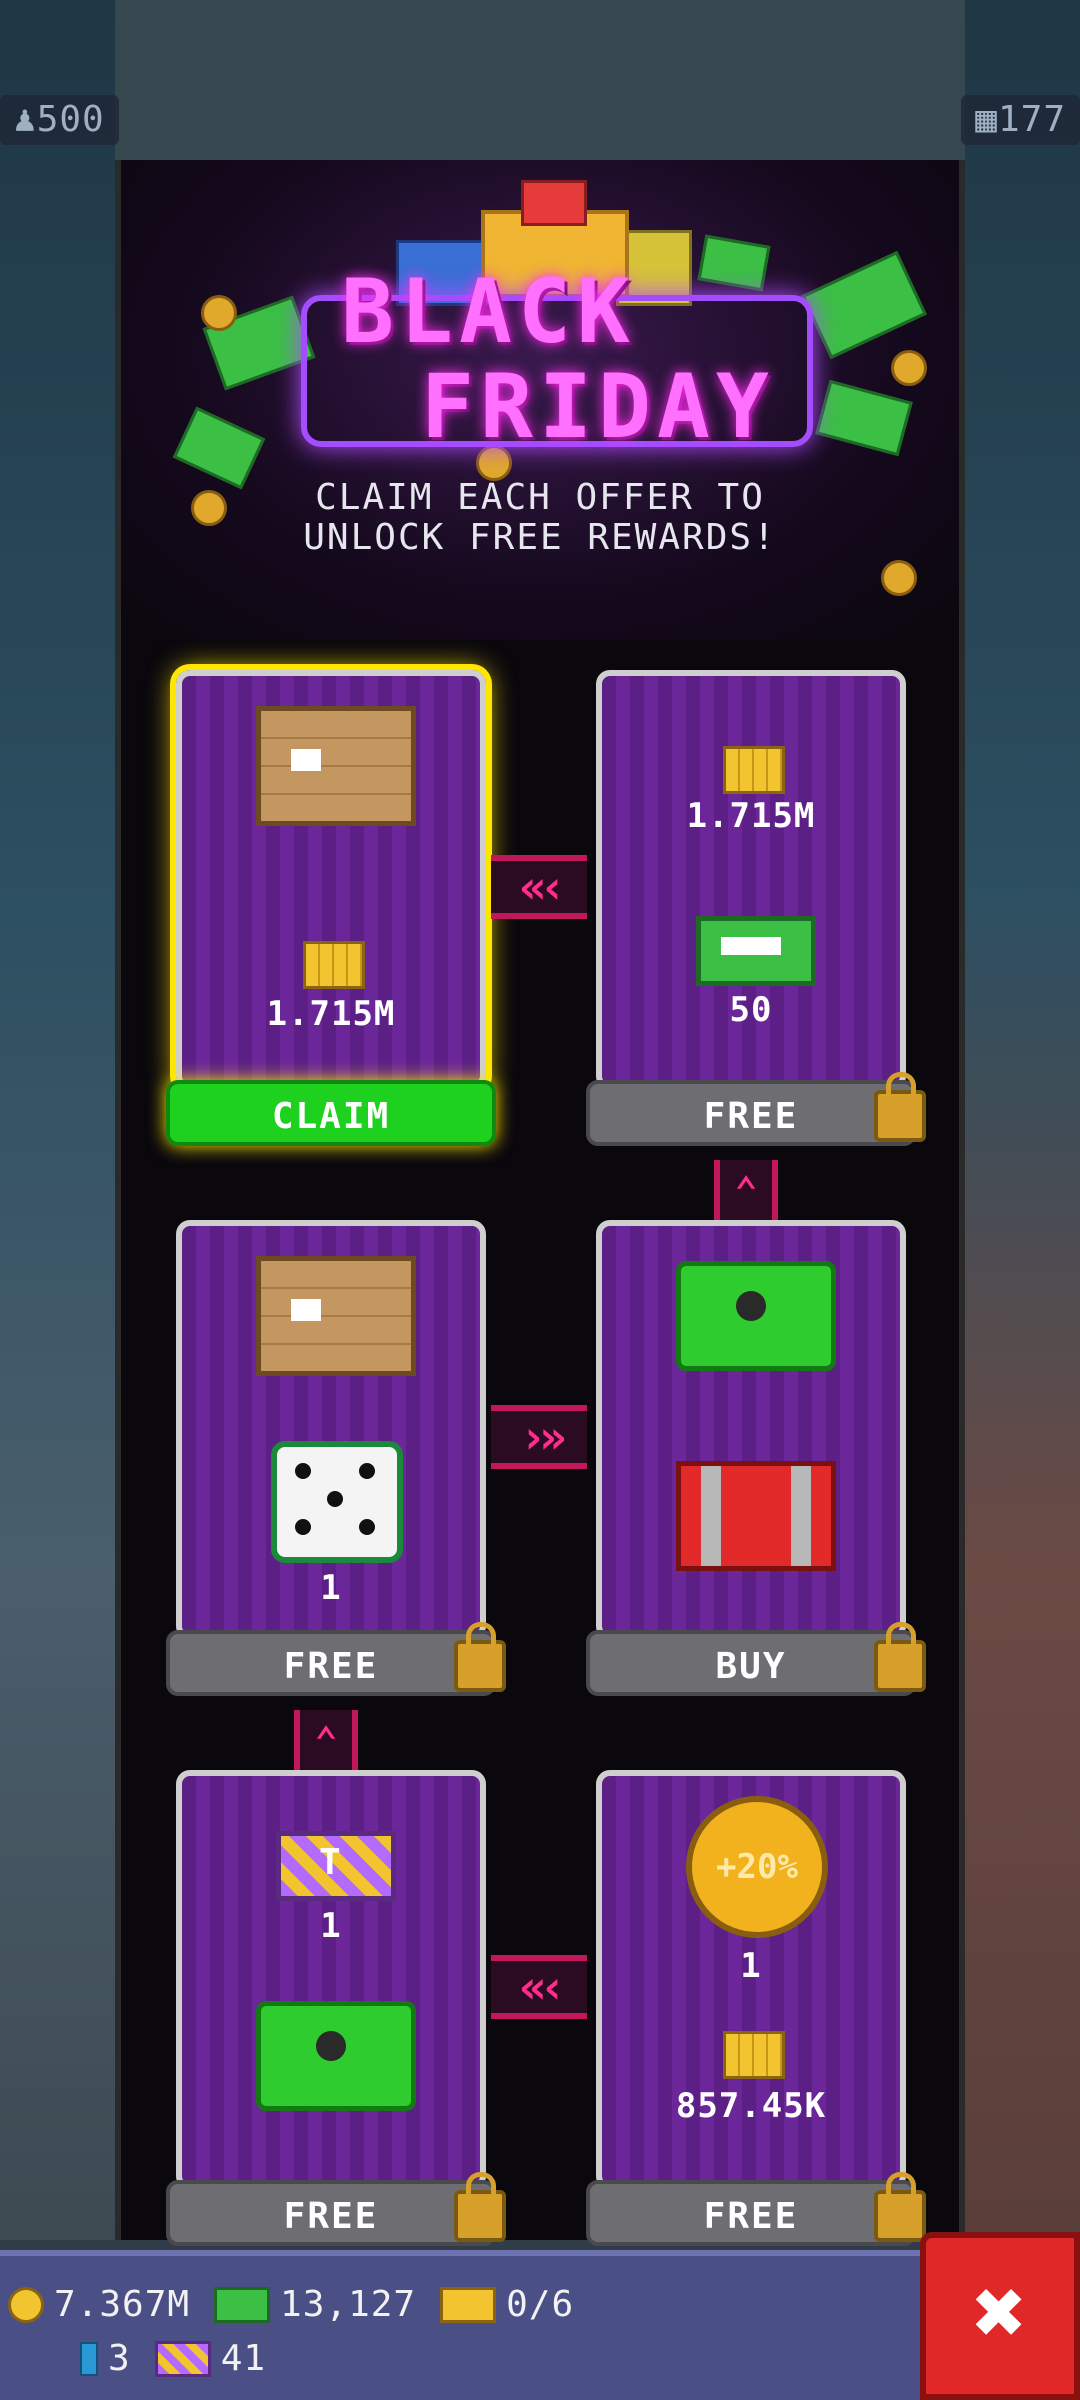 Image resolution: width=1080 pixels, height=2400 pixels. What do you see at coordinates (540, 2304) in the screenshot?
I see `golden-ticket-count: 0/6` at bounding box center [540, 2304].